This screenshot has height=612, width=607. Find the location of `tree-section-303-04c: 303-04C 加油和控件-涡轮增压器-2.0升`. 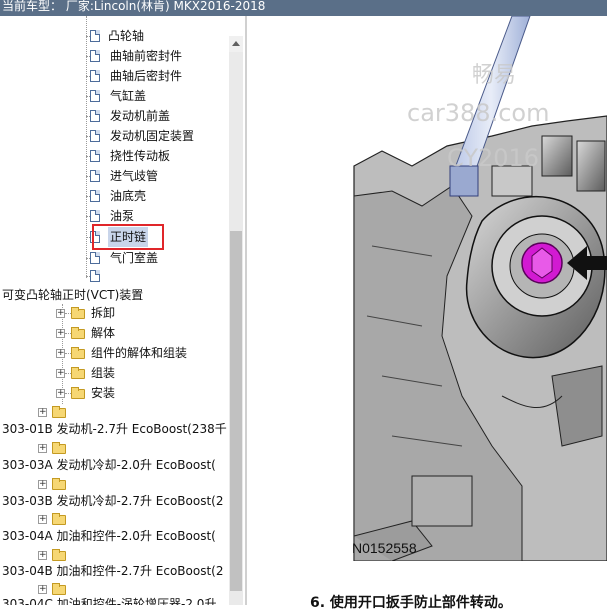

tree-section-303-04c: 303-04C 加油和控件-涡轮增压器-2.0升 is located at coordinates (109, 599).